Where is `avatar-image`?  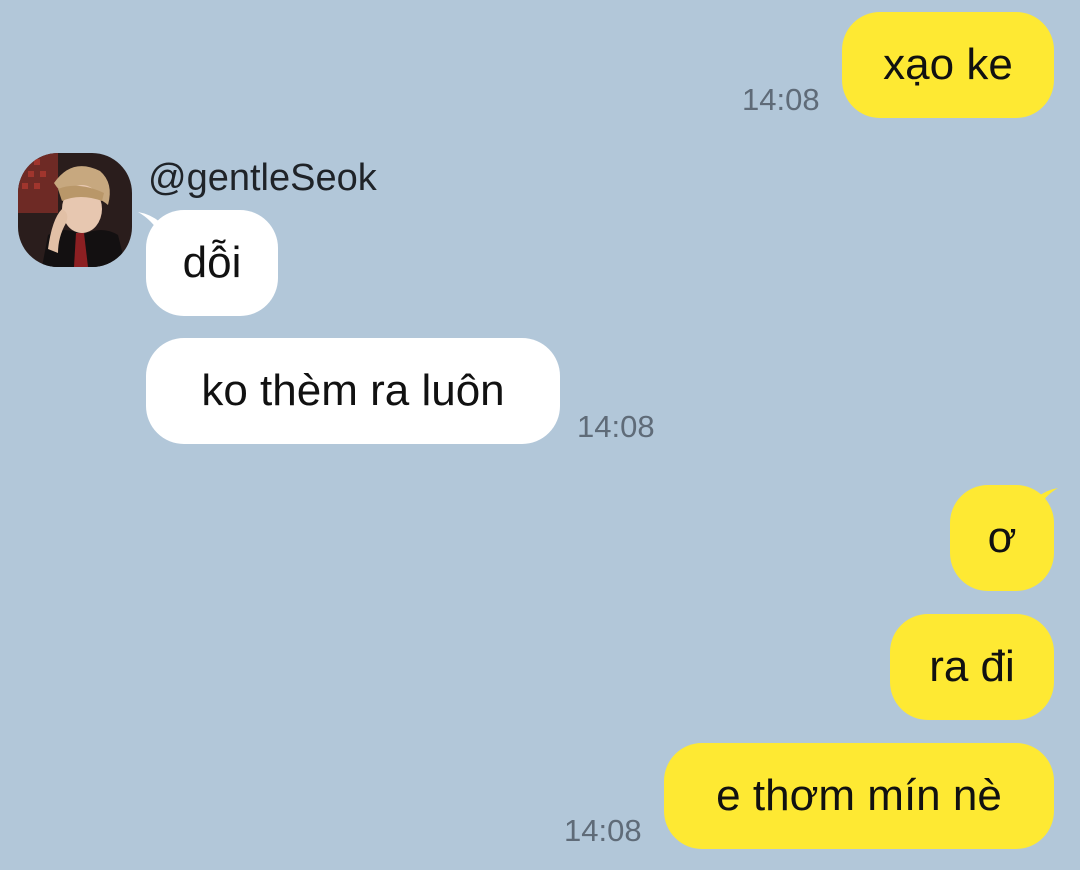 avatar-image is located at coordinates (75, 210).